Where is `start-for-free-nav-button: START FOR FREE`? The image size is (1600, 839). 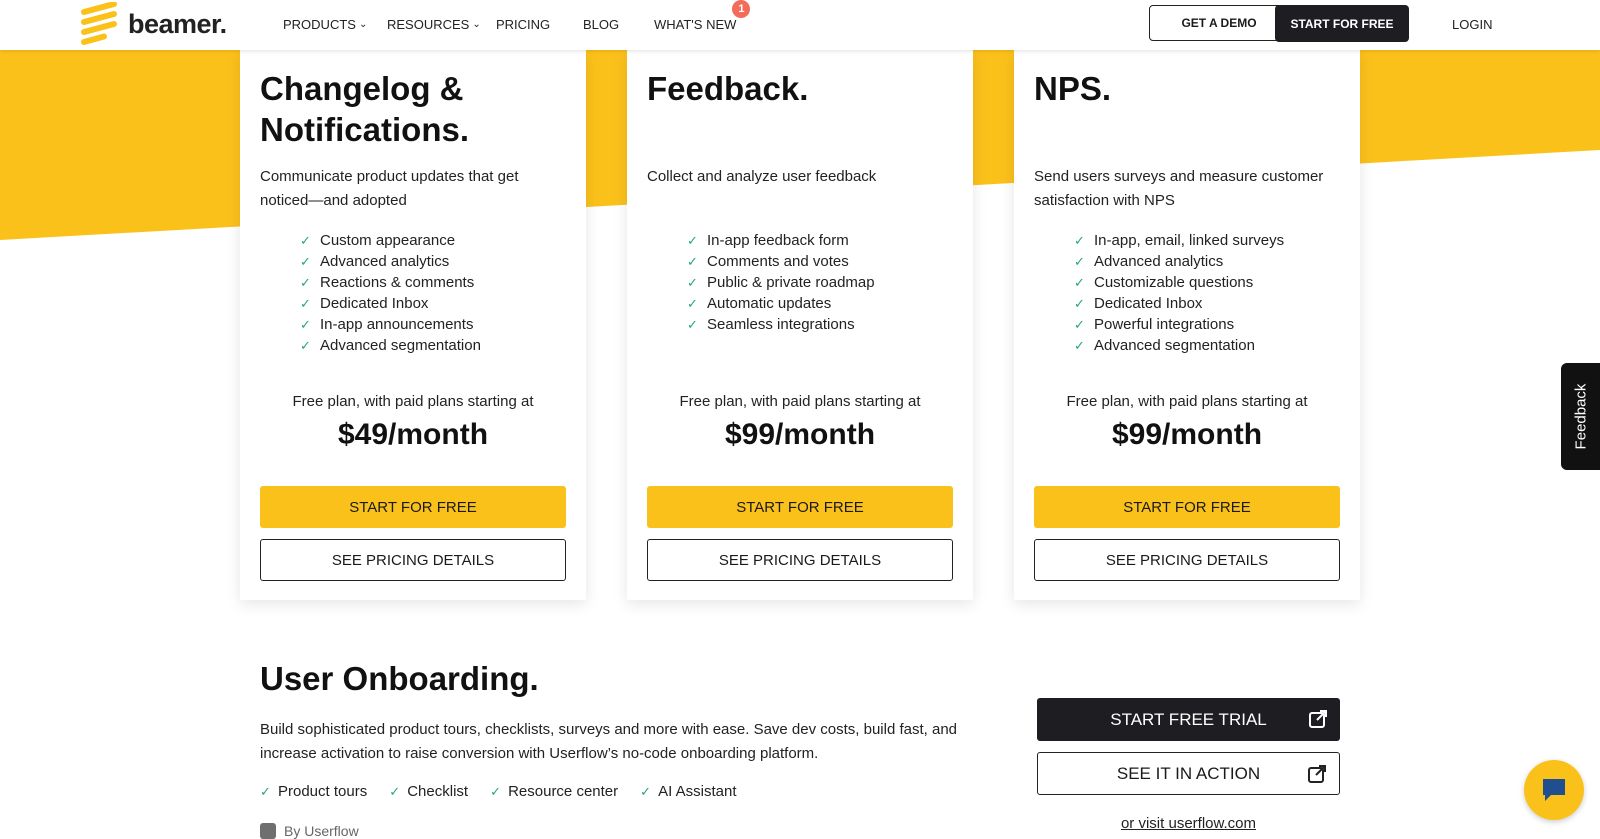
start-for-free-nav-button: START FOR FREE is located at coordinates (1342, 23).